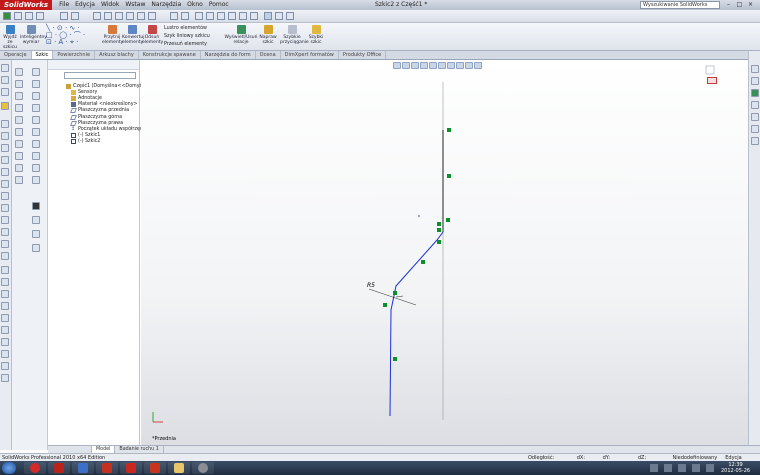  I want to click on arc-icon, so click(36, 84).